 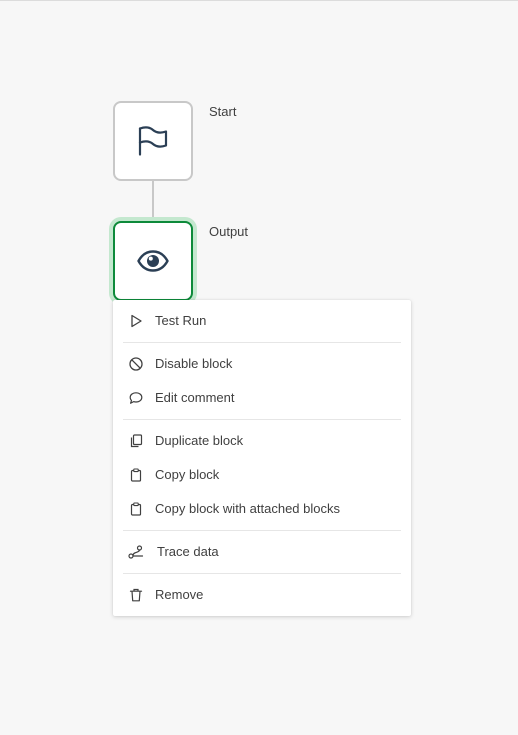 I want to click on menu-item-label: Remove, so click(x=179, y=594).